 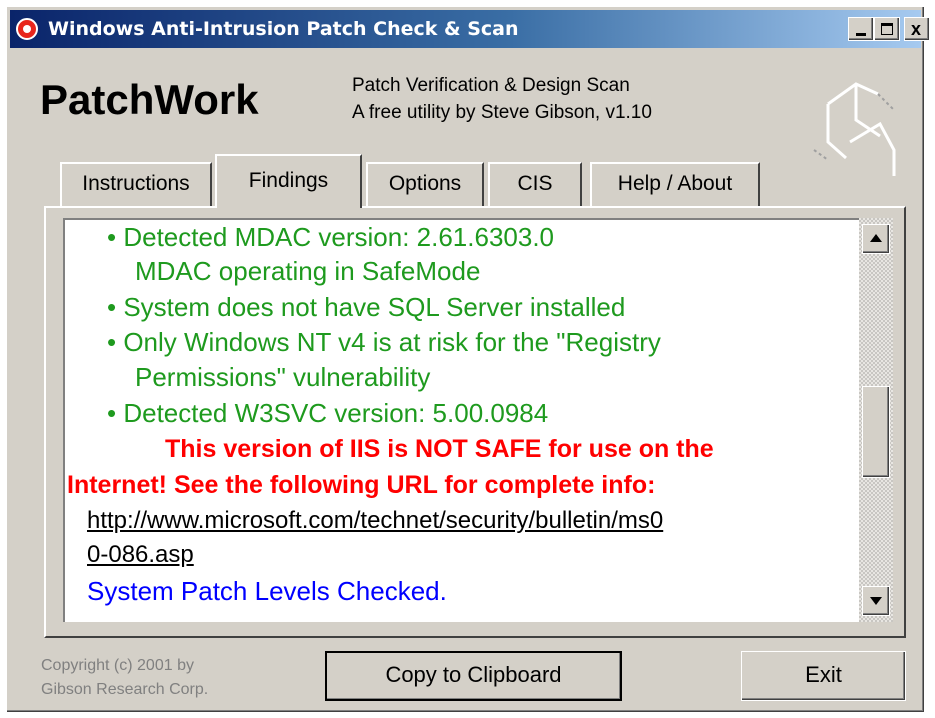 I want to click on bulletin-url-link-cont: 0-086.asp, so click(x=140, y=555).